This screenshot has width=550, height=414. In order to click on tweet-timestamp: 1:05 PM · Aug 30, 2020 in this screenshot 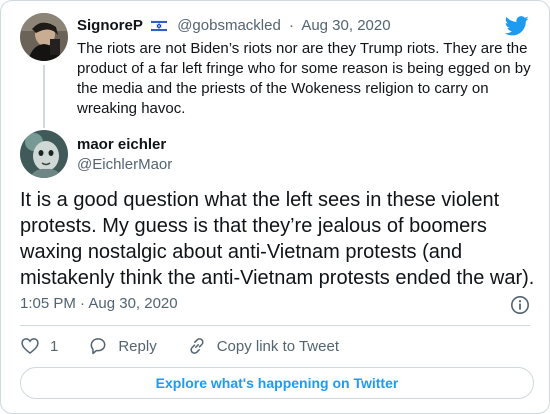, I will do `click(99, 304)`.